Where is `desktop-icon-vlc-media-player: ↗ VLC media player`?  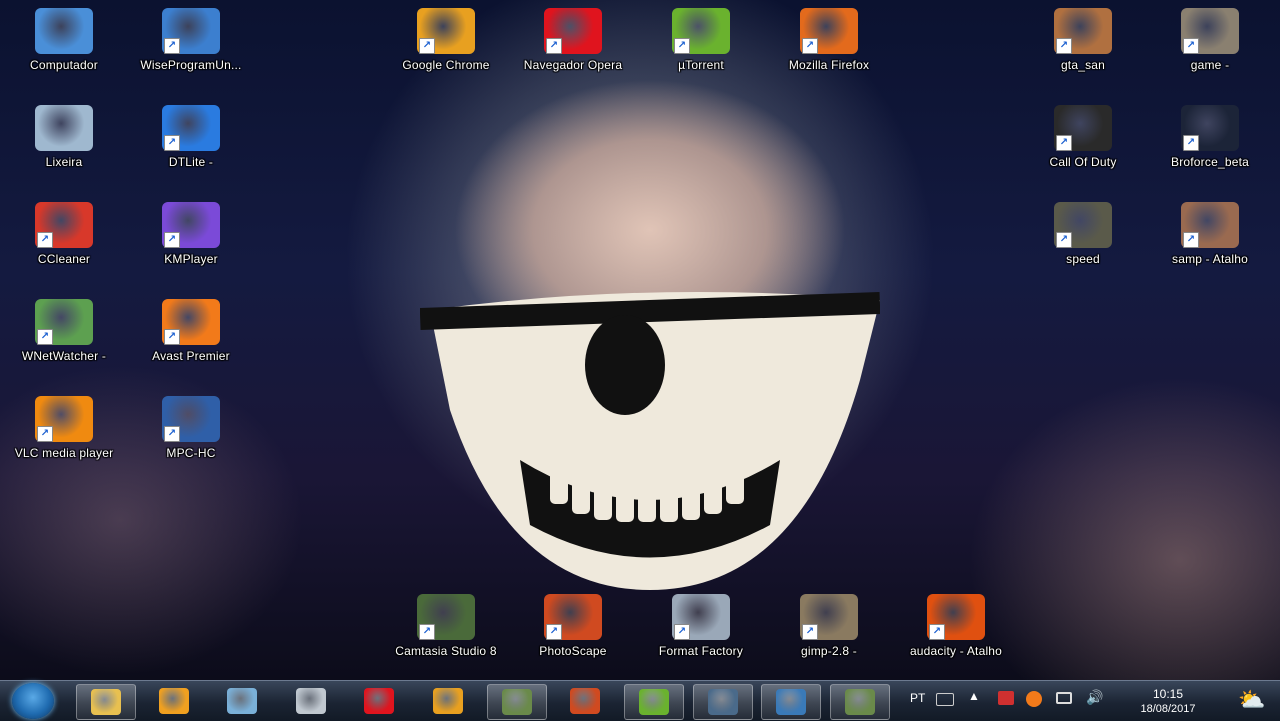
desktop-icon-vlc-media-player: ↗ VLC media player is located at coordinates (64, 428).